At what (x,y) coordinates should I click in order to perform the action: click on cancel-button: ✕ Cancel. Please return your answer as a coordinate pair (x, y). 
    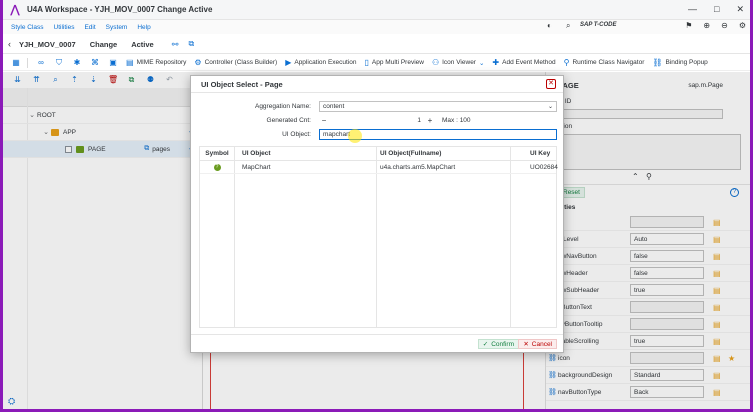
    Looking at the image, I should click on (537, 344).